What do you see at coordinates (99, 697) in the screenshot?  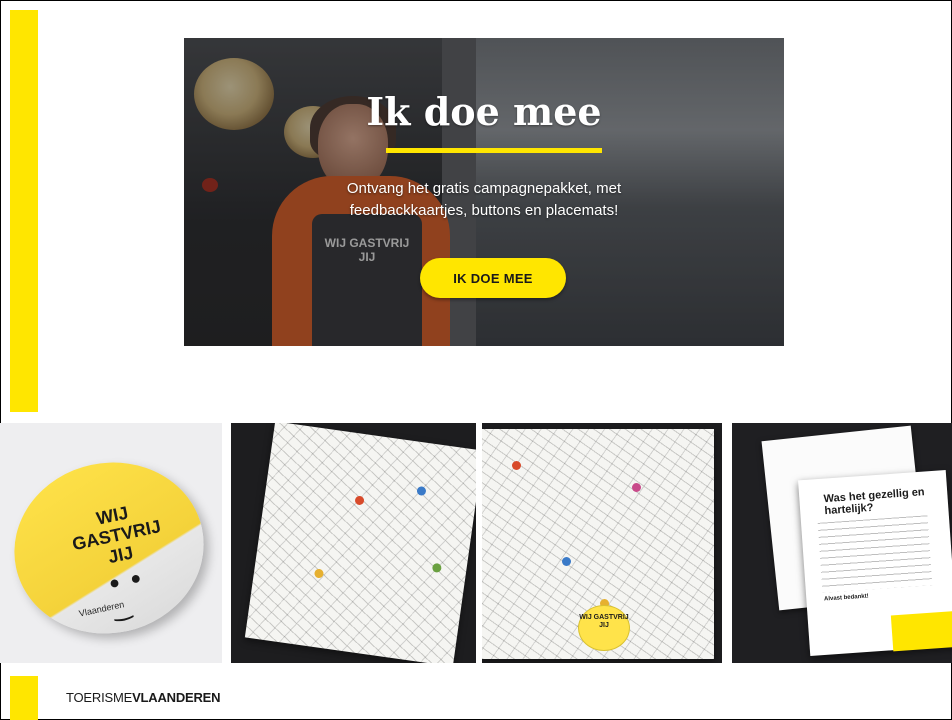 I see `brand-light: TOERISME` at bounding box center [99, 697].